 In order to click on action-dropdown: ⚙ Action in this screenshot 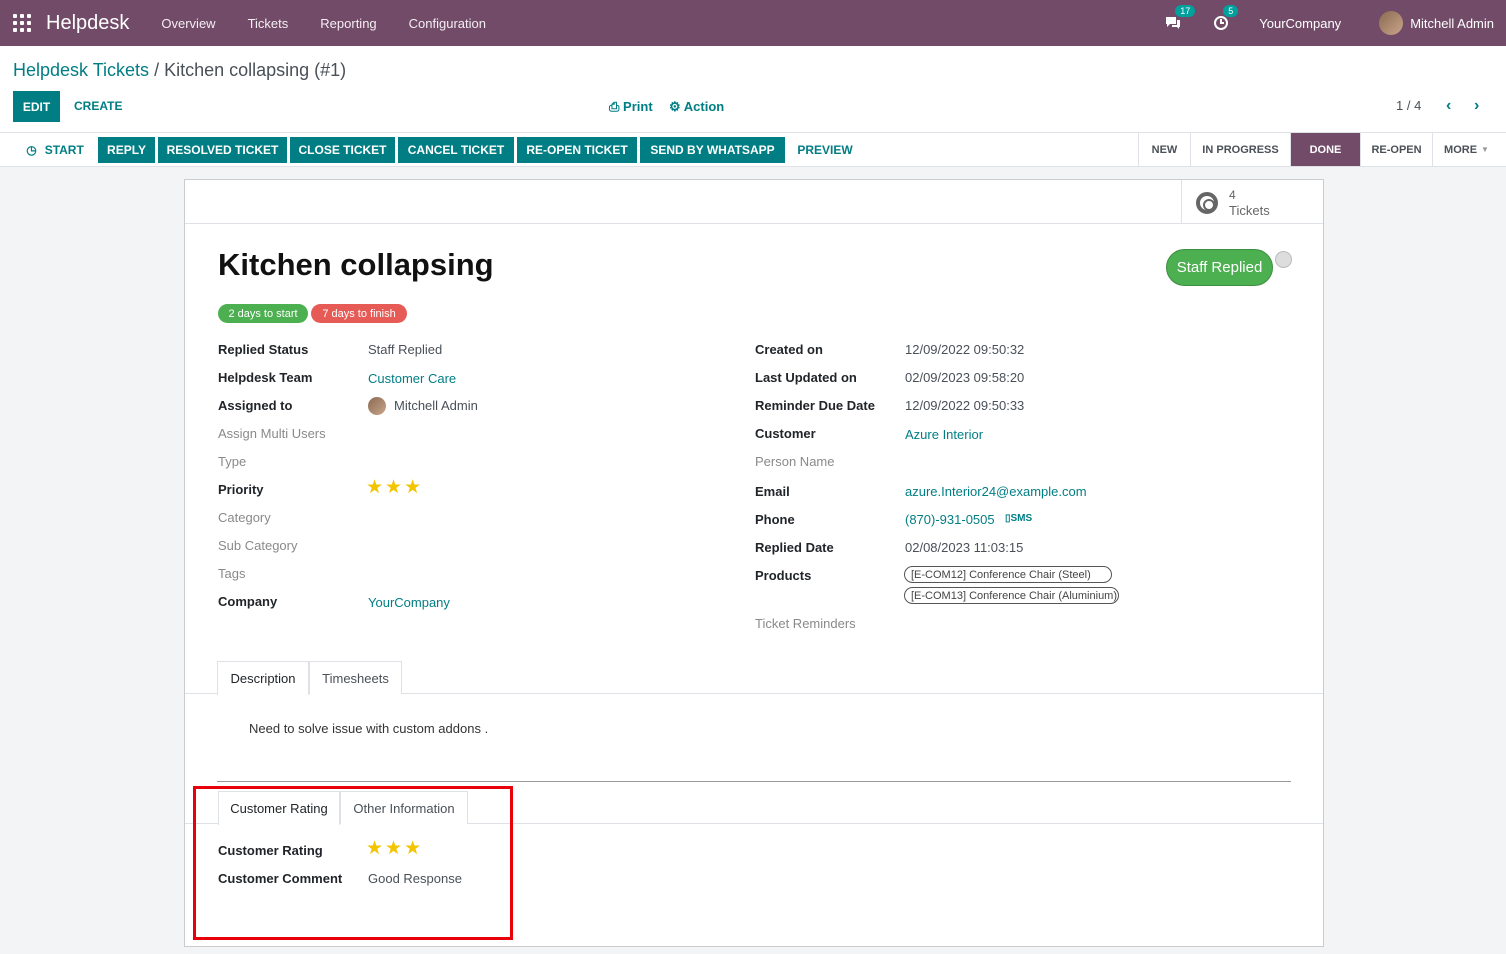, I will do `click(696, 107)`.